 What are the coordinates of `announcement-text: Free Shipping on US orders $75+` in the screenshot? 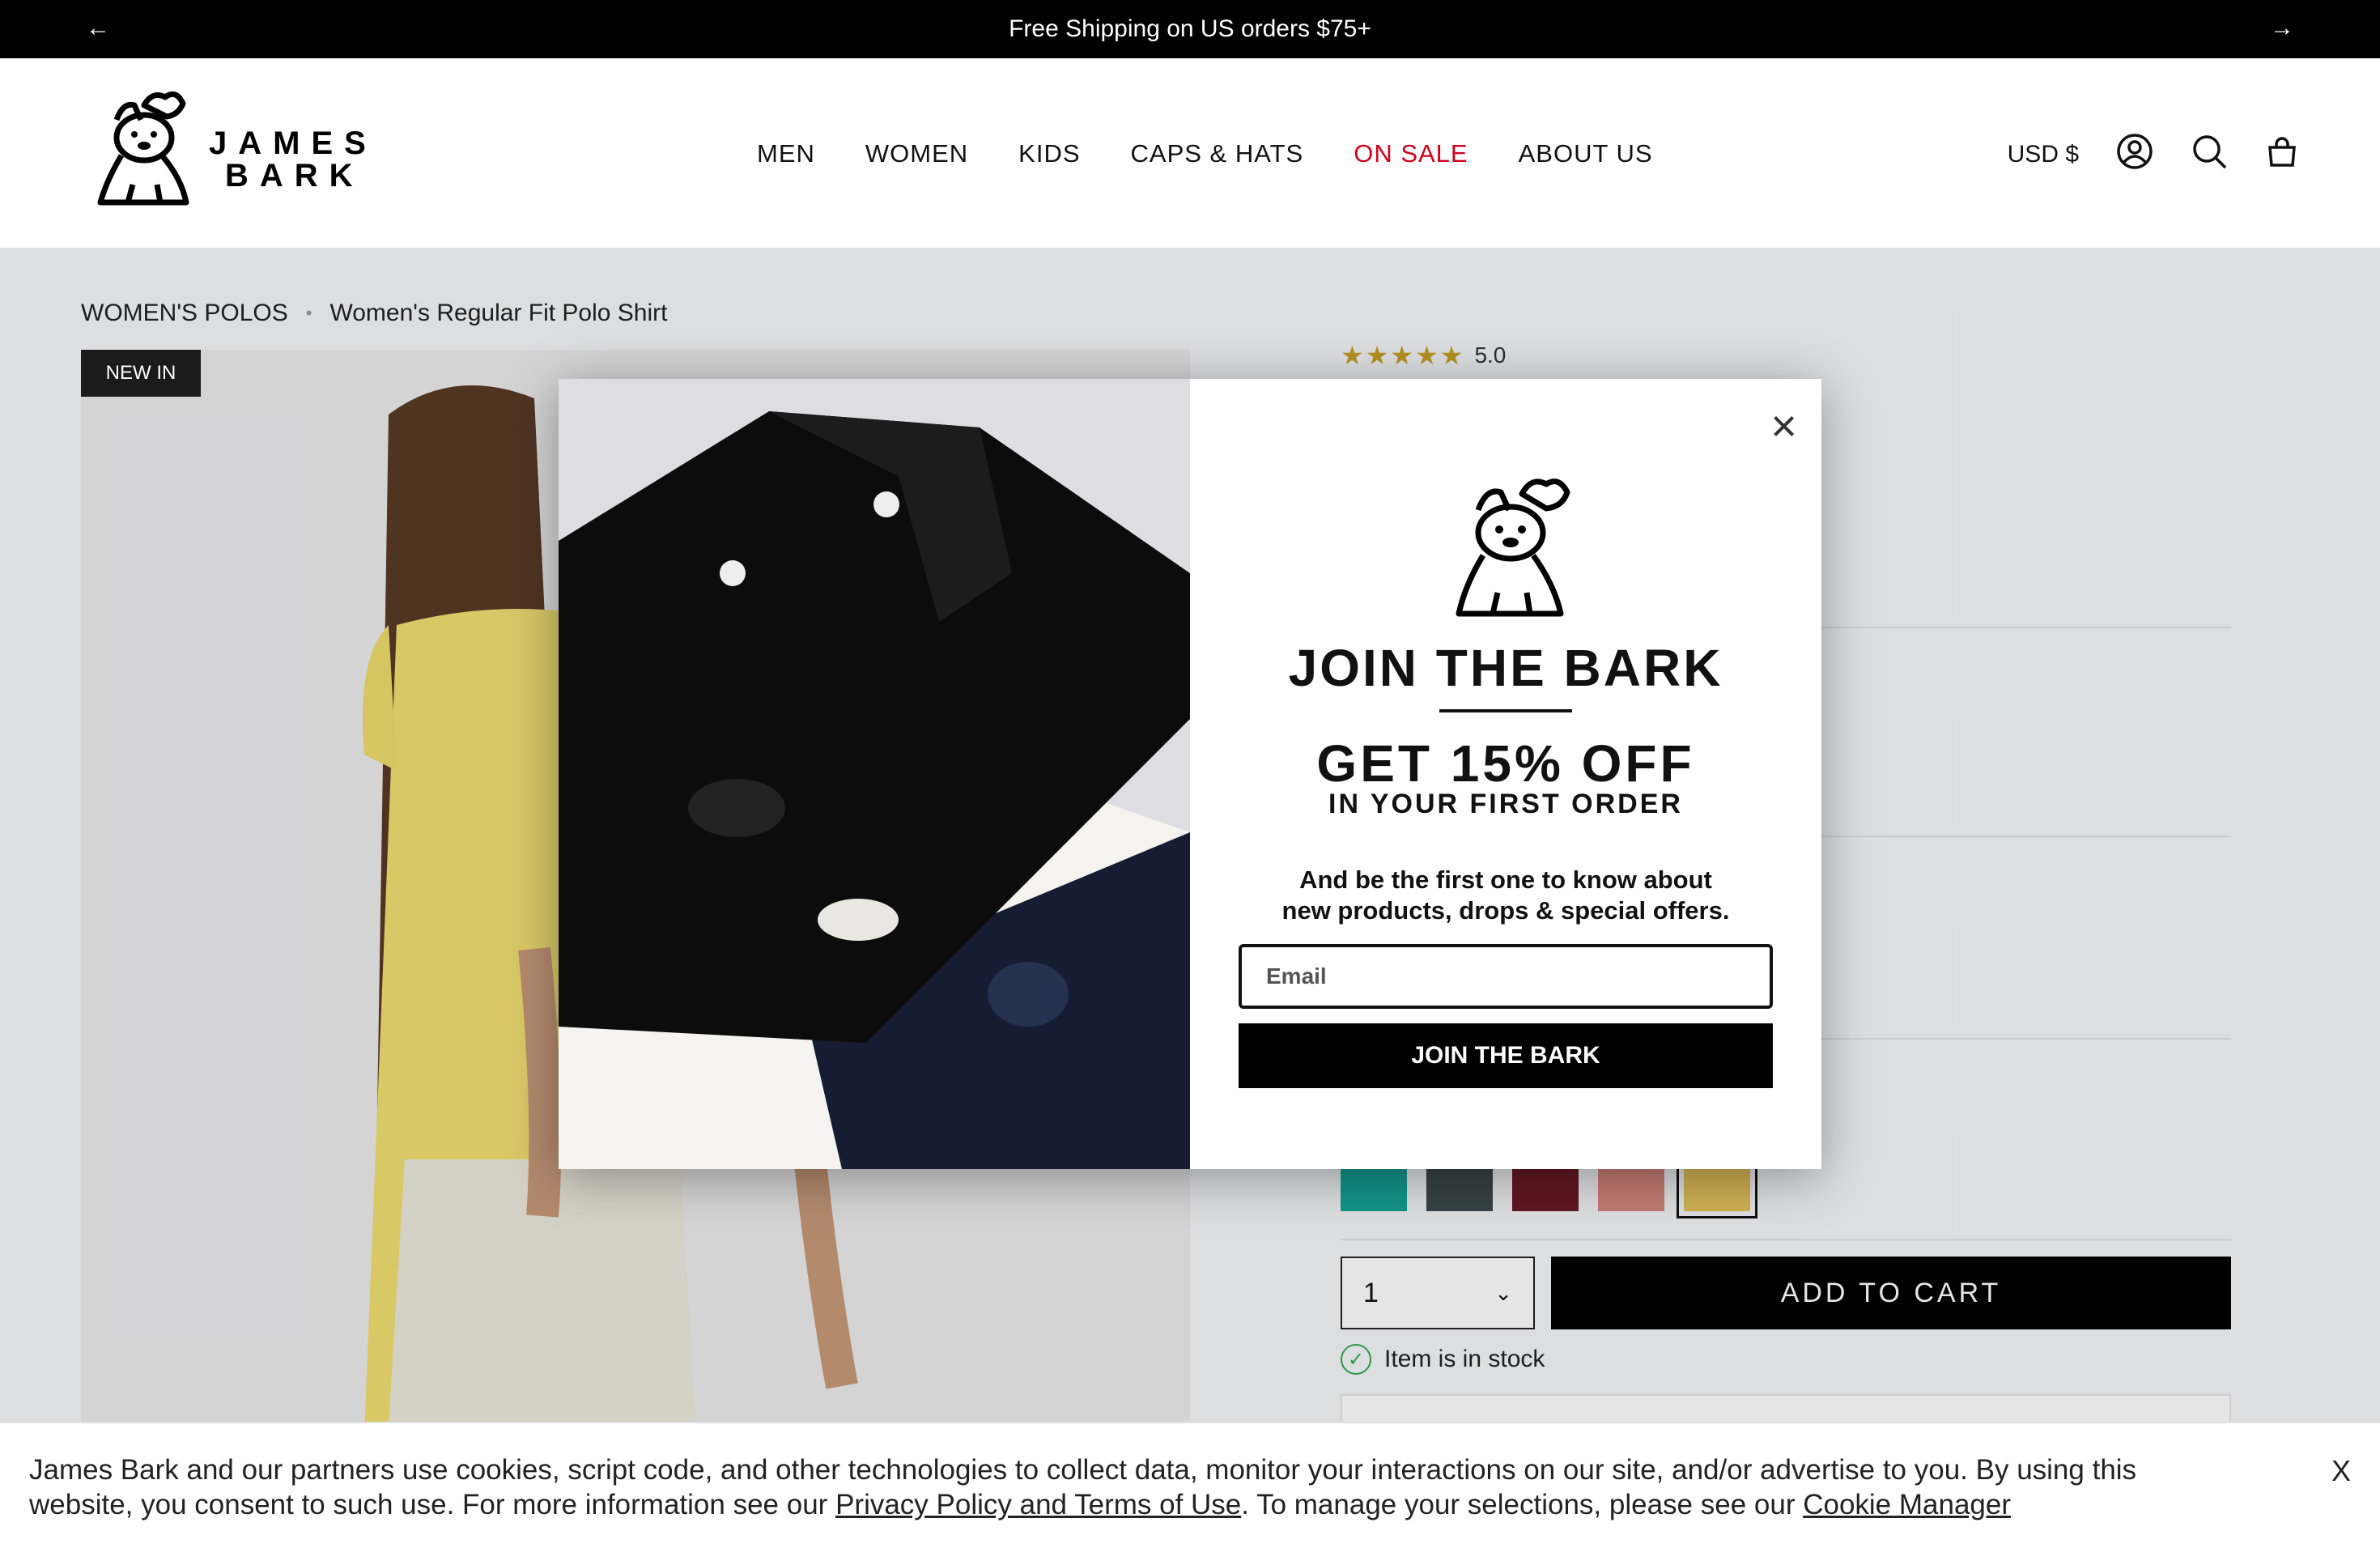 It's located at (1190, 29).